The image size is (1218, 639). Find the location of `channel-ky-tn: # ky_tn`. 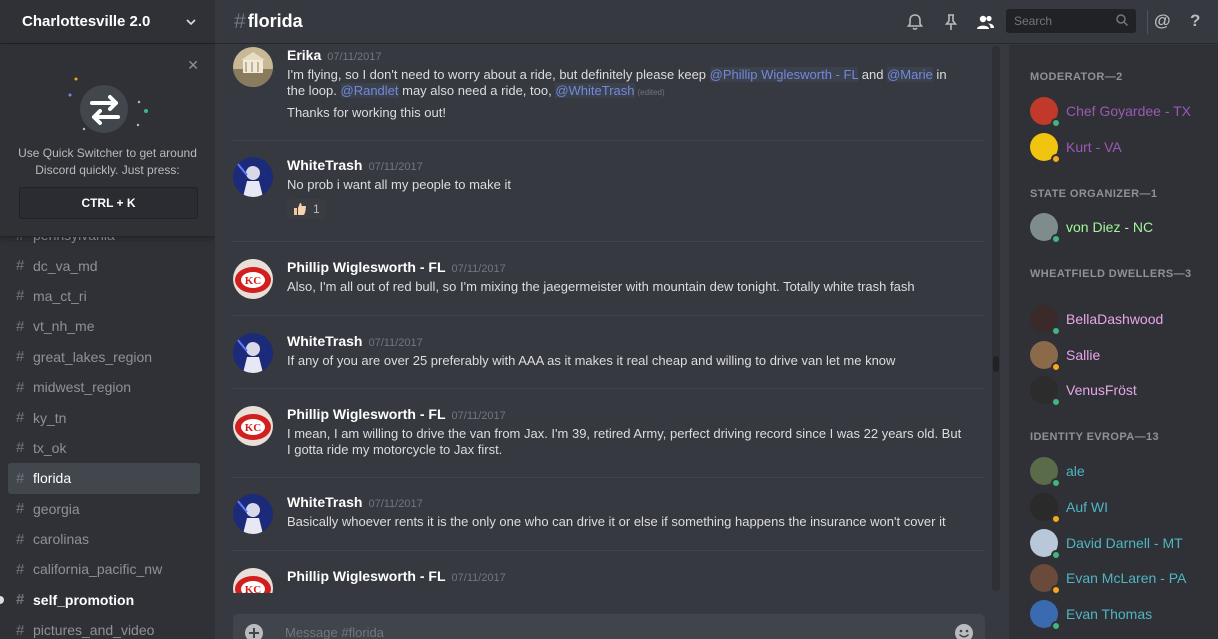

channel-ky-tn: # ky_tn is located at coordinates (104, 417).